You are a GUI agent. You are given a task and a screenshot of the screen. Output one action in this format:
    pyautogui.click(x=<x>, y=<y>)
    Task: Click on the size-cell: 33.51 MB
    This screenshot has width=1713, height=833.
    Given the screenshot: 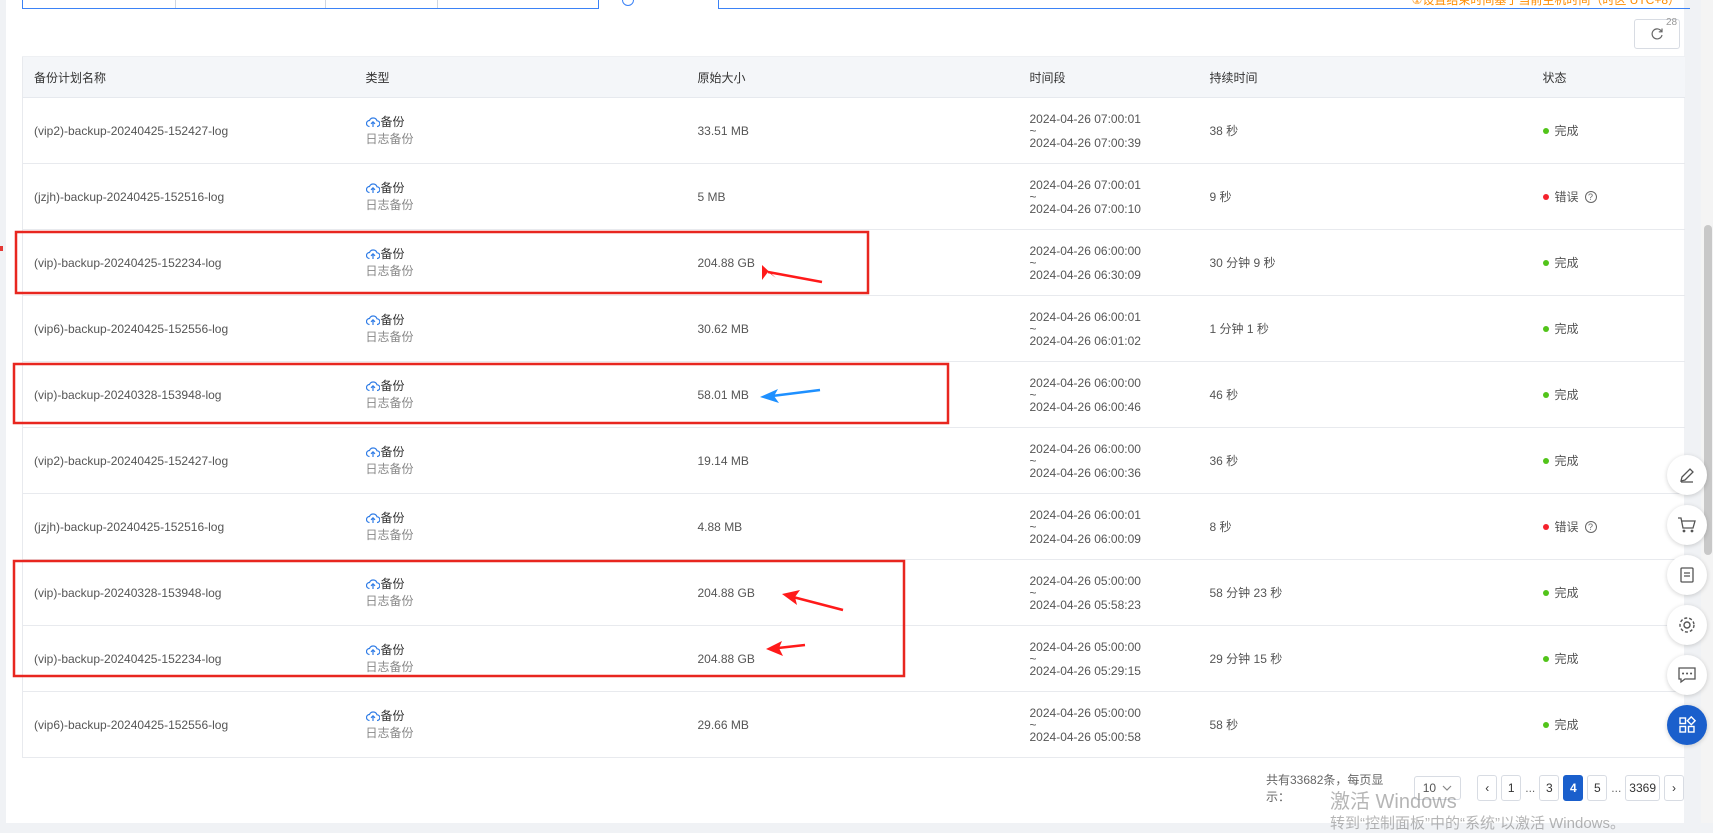 What is the action you would take?
    pyautogui.click(x=852, y=130)
    